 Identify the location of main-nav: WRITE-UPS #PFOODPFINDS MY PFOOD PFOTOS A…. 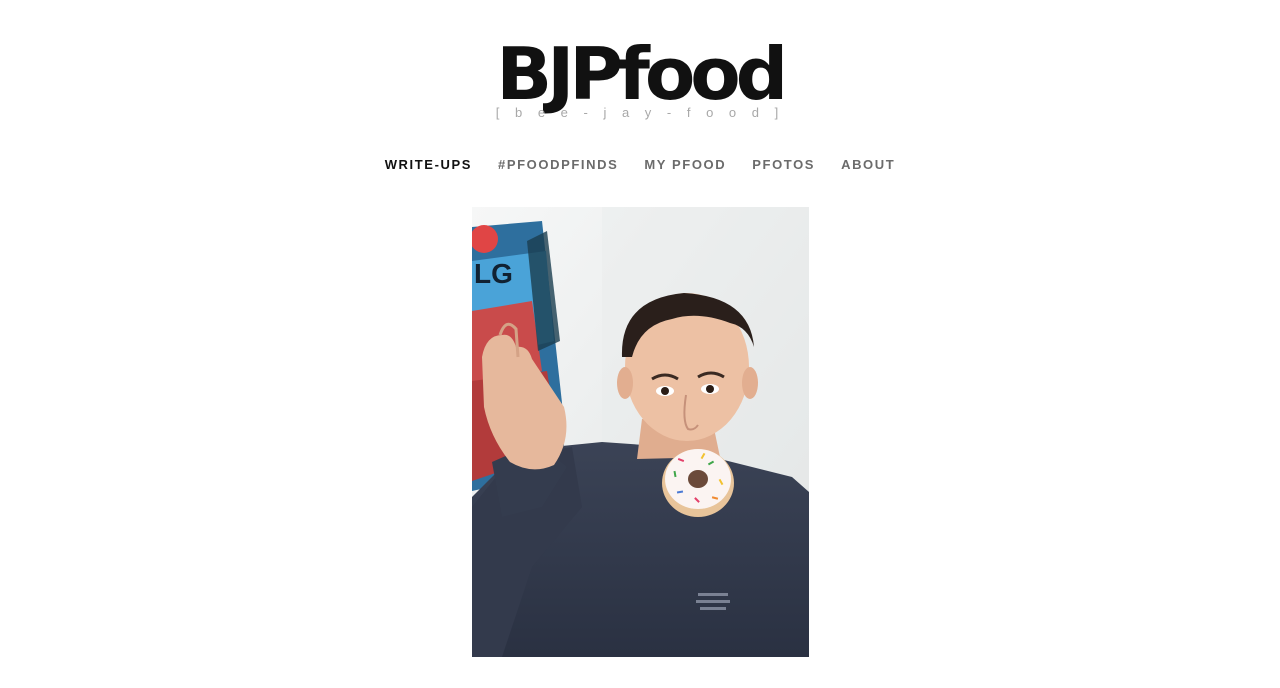
(640, 165).